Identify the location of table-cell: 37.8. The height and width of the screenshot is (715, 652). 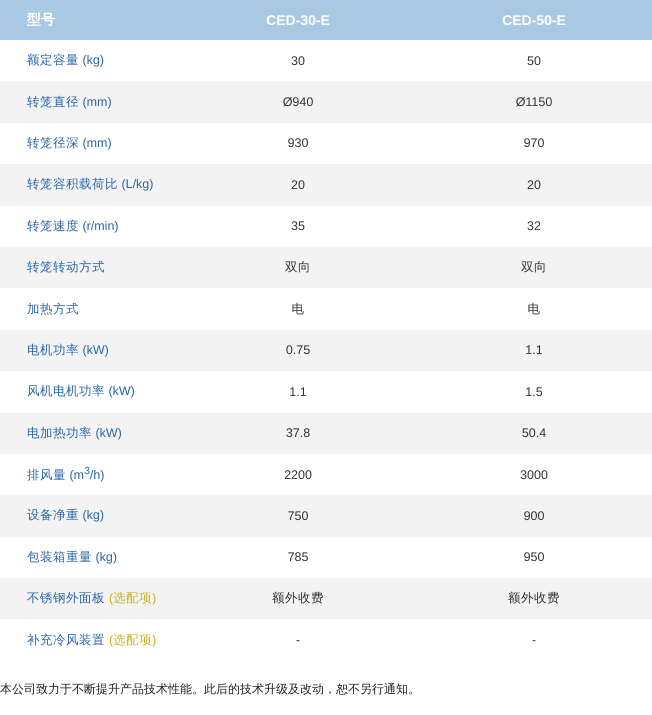
(298, 433).